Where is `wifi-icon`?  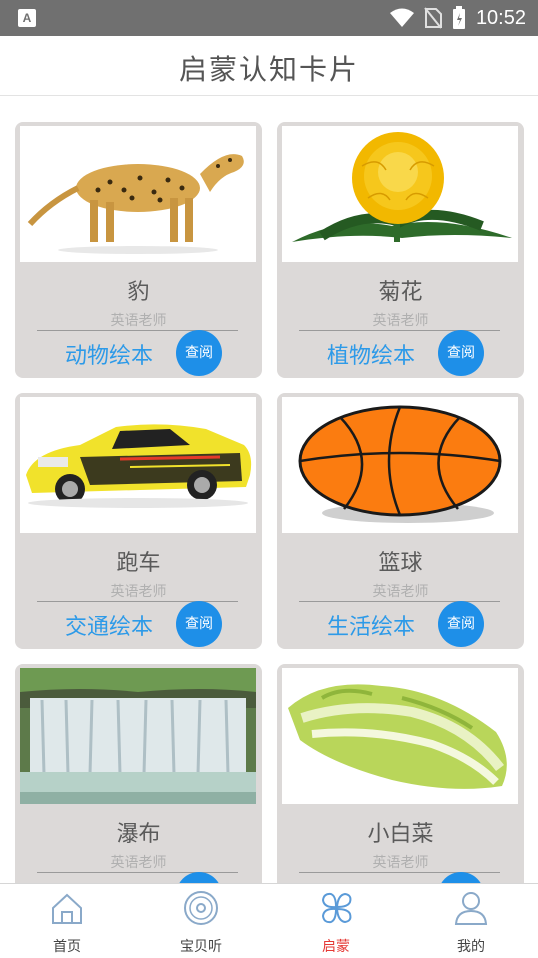
wifi-icon is located at coordinates (401, 17).